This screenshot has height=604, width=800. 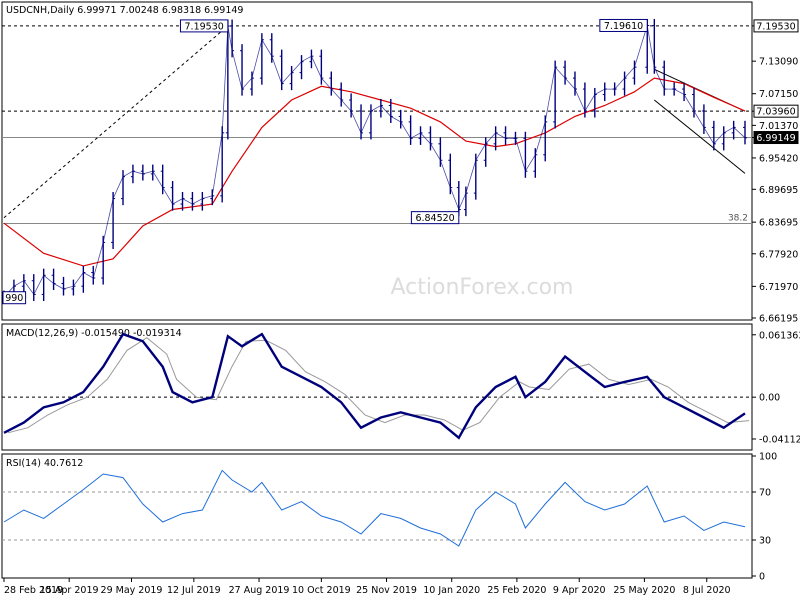 What do you see at coordinates (44, 463) in the screenshot?
I see `rsi-chart-title: RSI(14) 40.7612` at bounding box center [44, 463].